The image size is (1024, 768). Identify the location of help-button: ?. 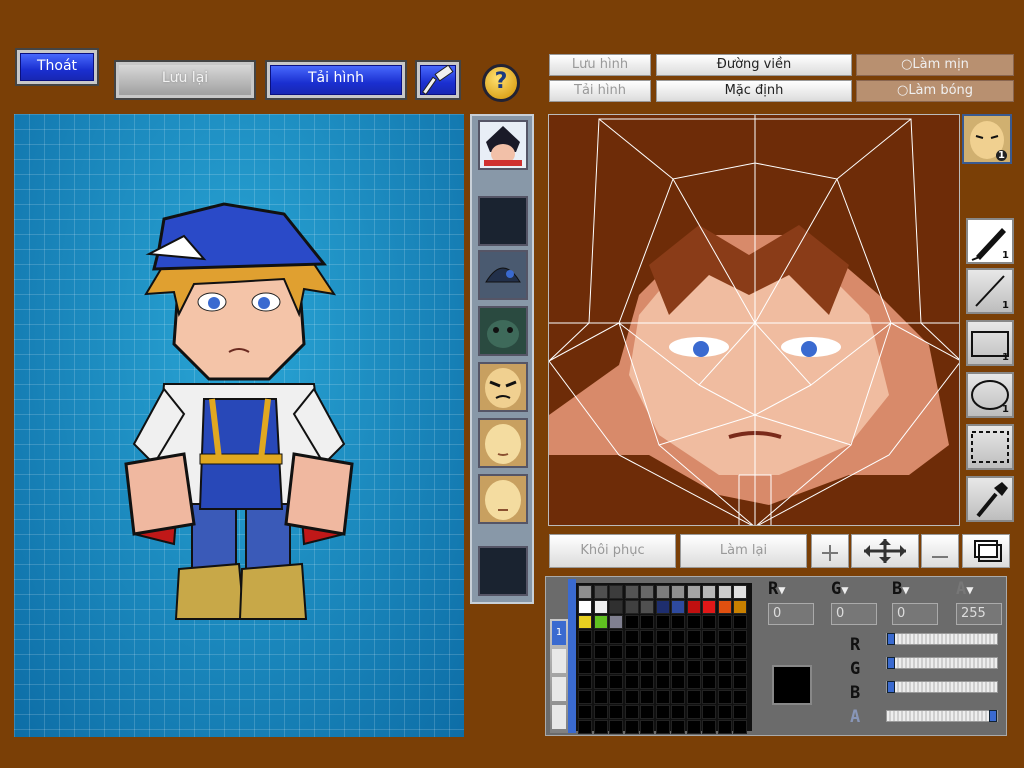
(501, 83).